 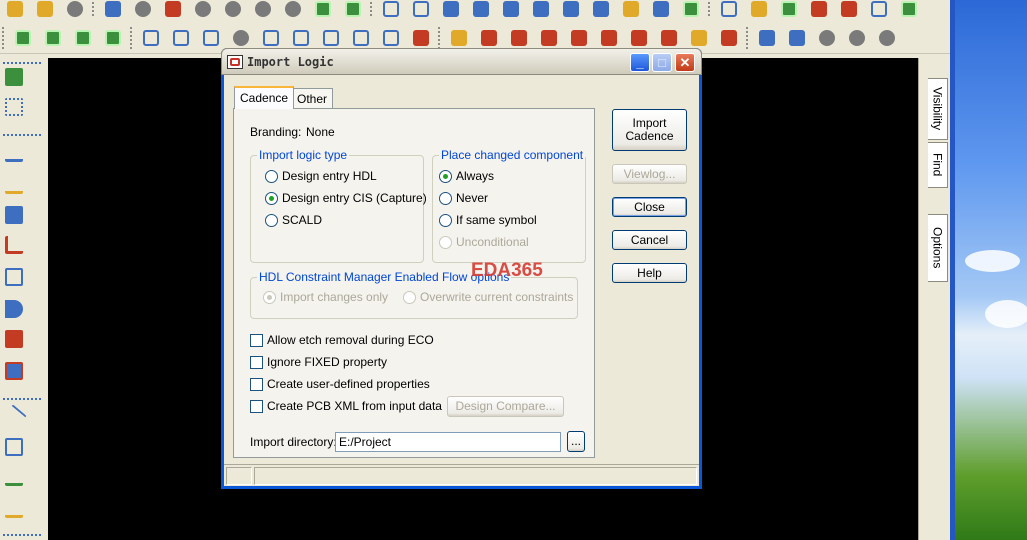 I want to click on fanout-icon, so click(x=15, y=310).